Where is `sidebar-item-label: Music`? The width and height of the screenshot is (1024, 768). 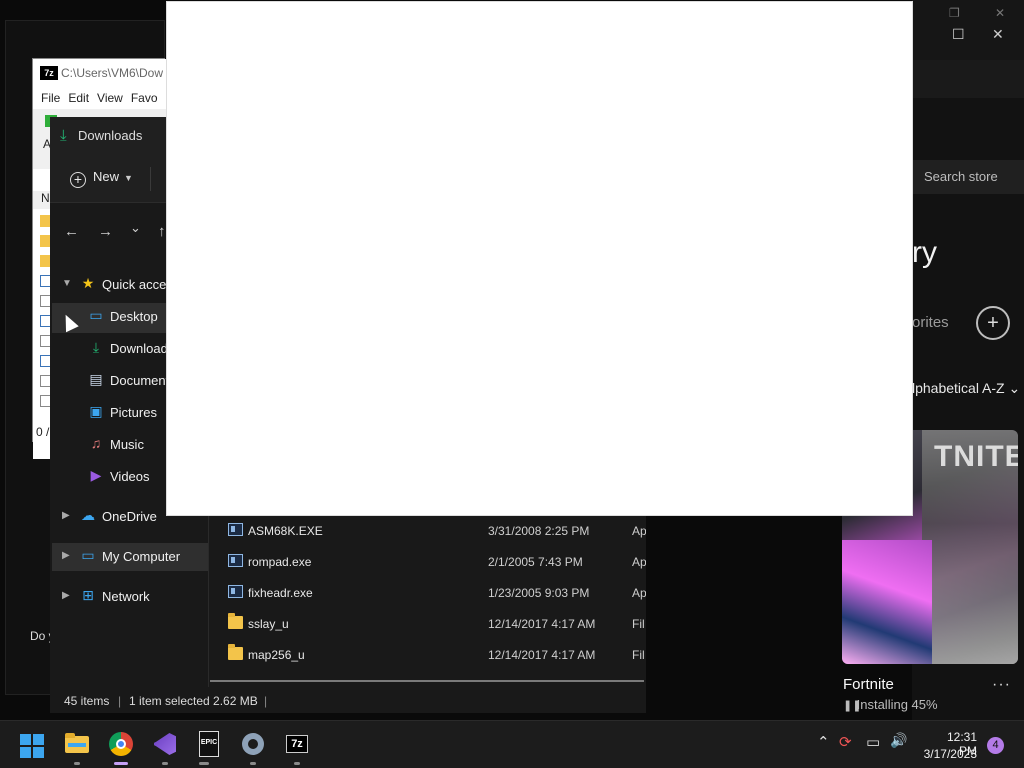 sidebar-item-label: Music is located at coordinates (127, 444).